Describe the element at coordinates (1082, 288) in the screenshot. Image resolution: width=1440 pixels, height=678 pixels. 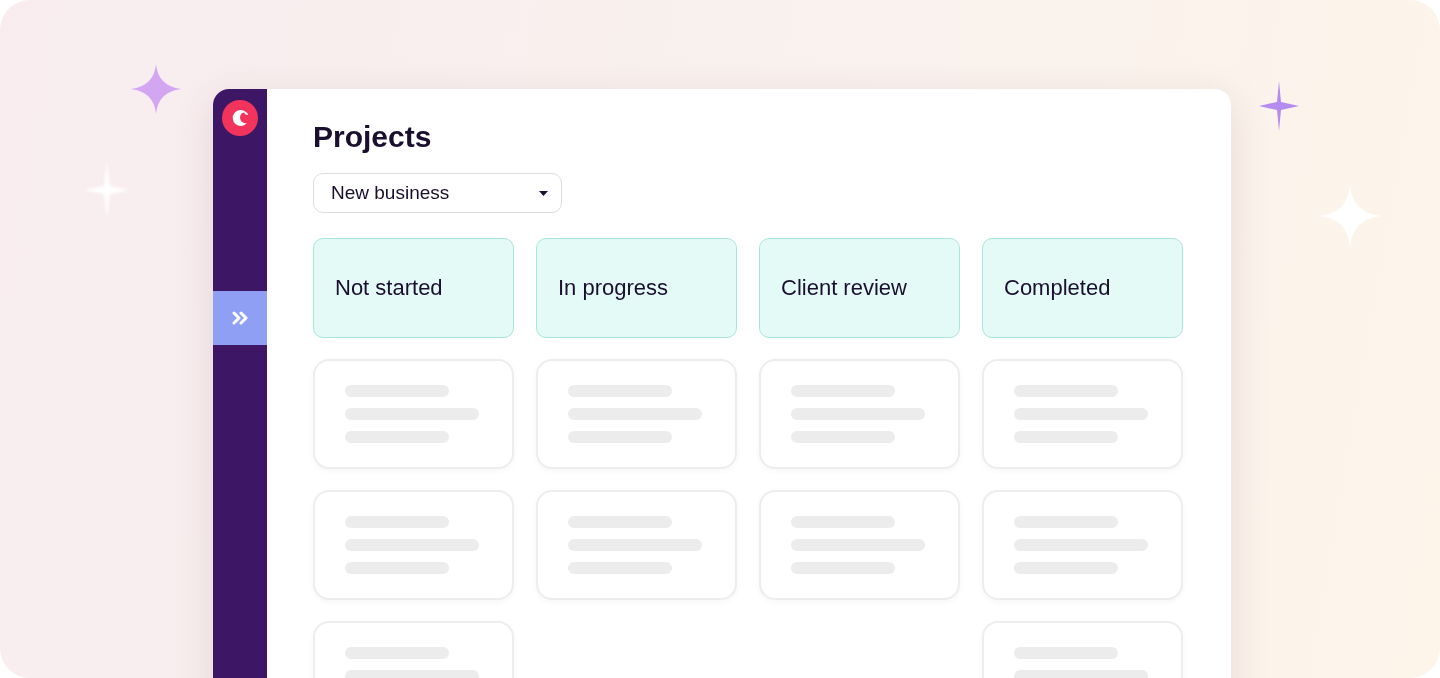
I see `column-header: Completed` at that location.